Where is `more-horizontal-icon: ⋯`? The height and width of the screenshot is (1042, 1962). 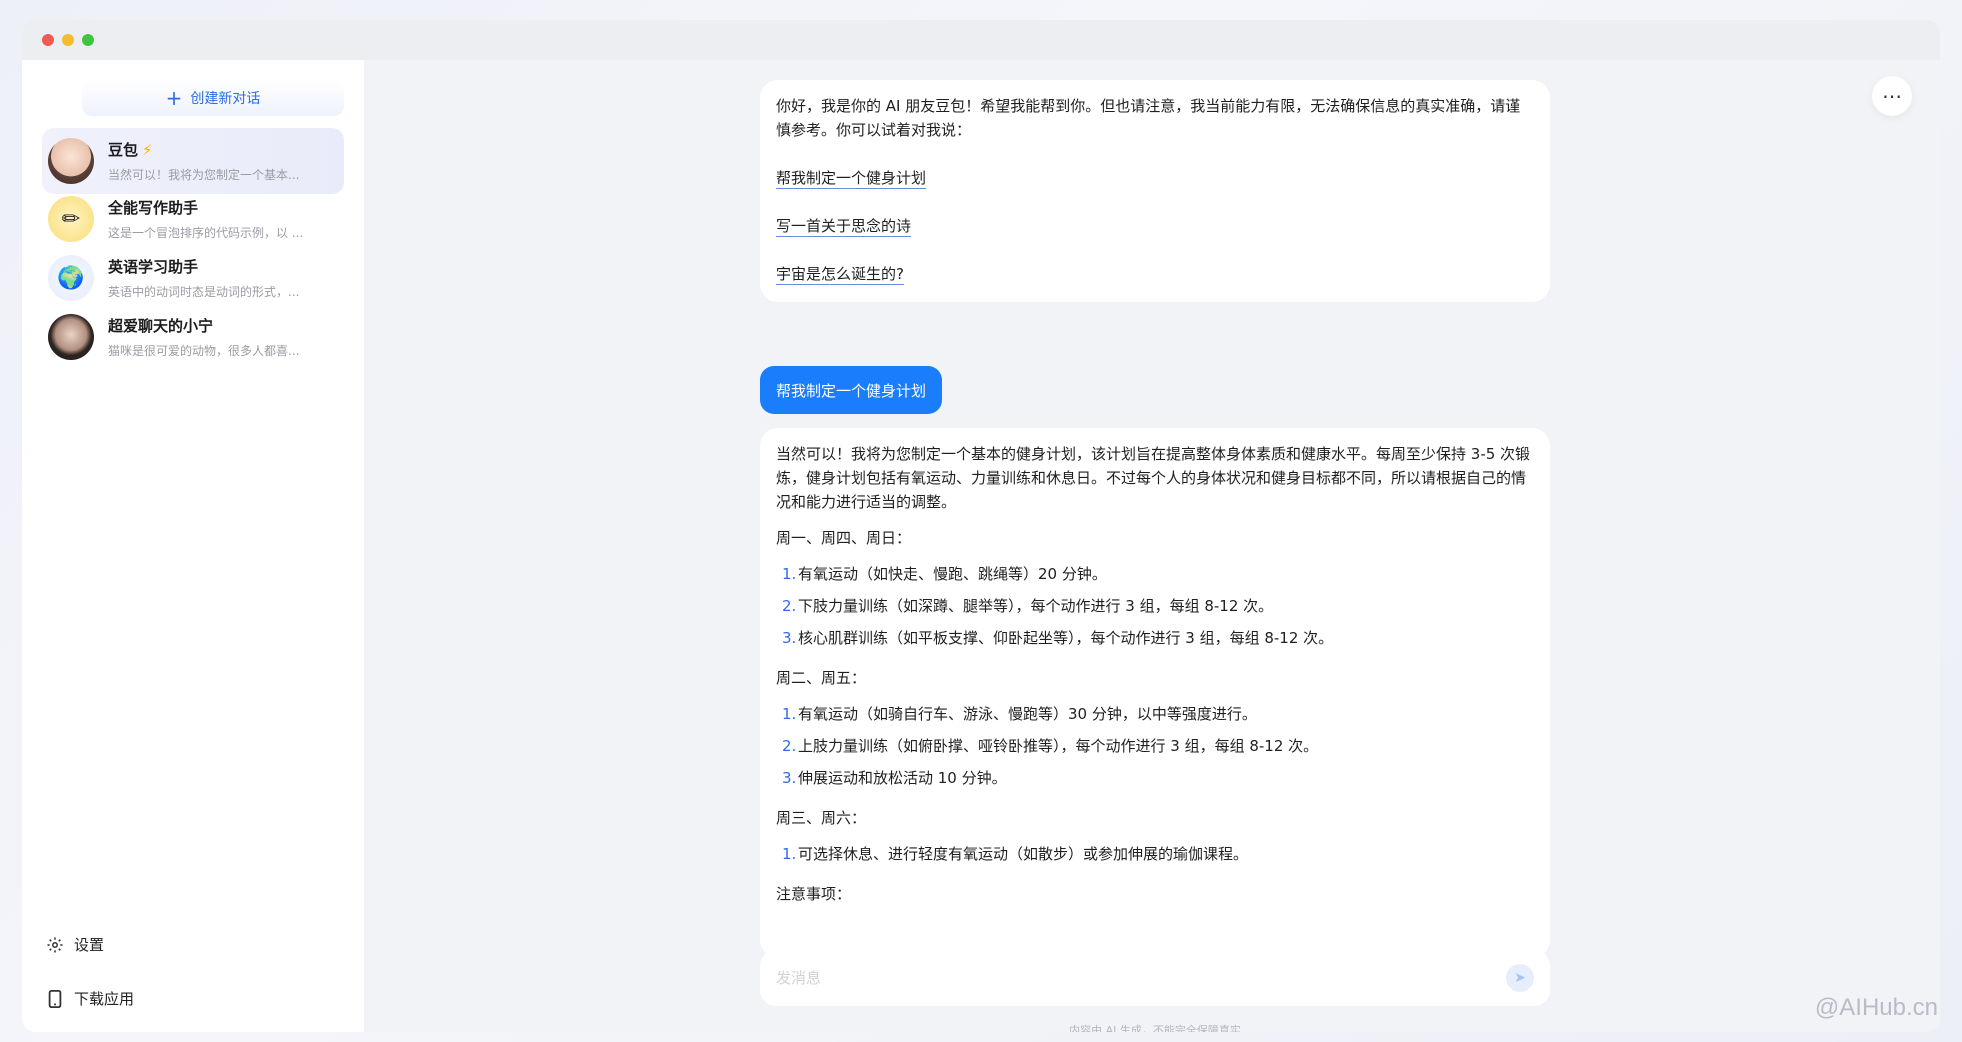 more-horizontal-icon: ⋯ is located at coordinates (1892, 96).